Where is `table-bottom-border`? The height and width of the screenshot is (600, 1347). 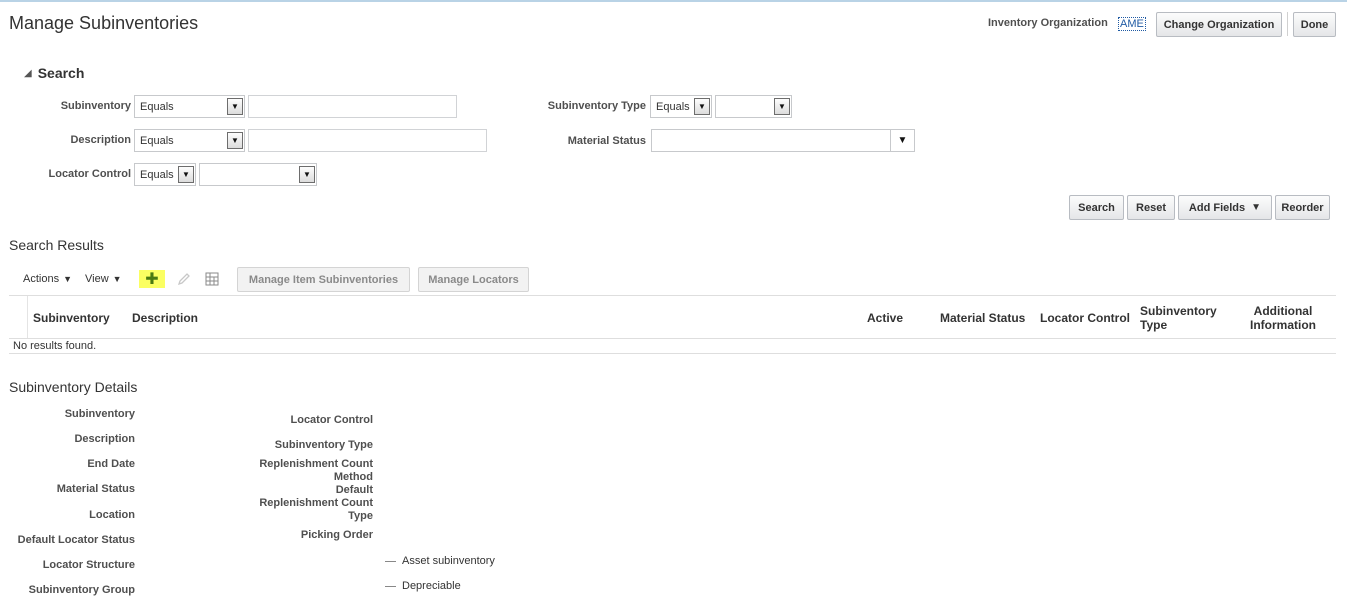 table-bottom-border is located at coordinates (672, 353).